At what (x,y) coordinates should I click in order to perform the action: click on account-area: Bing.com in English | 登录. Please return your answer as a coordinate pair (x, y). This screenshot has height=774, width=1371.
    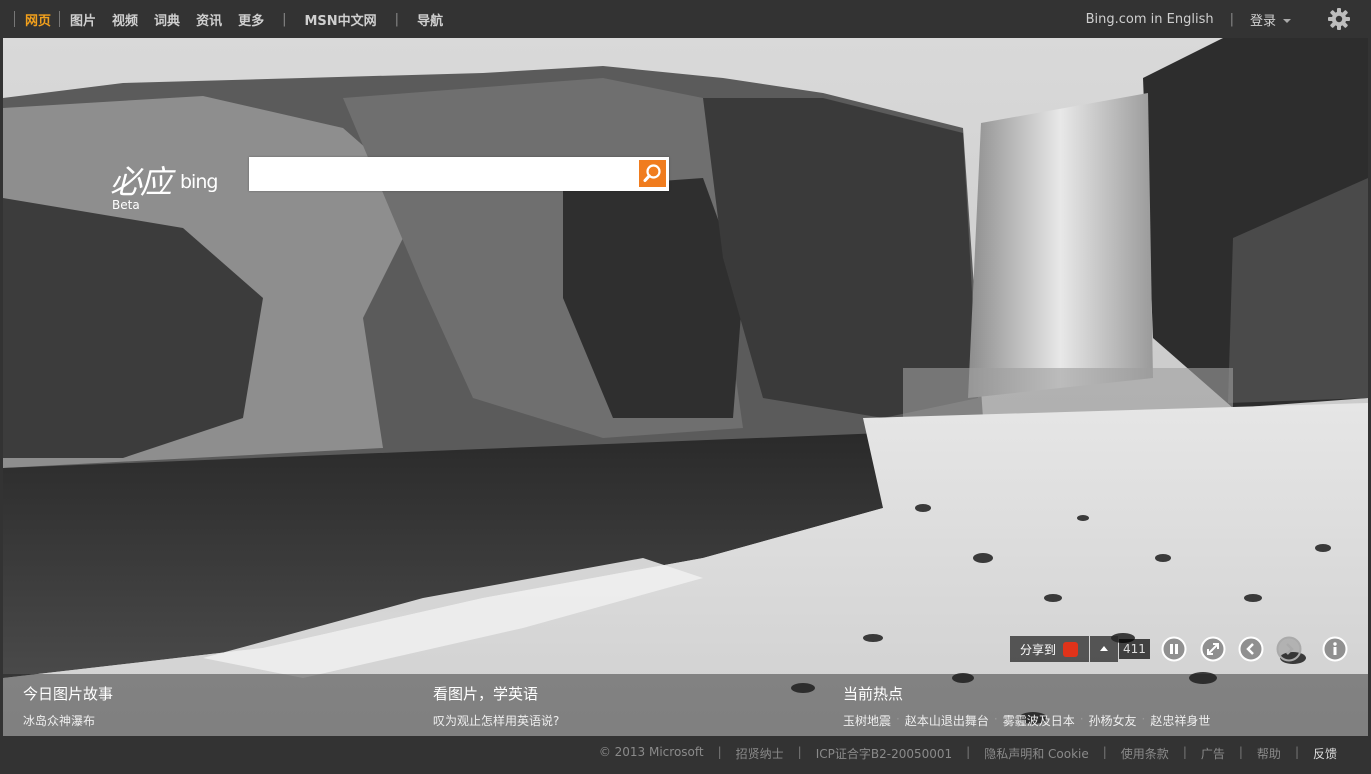
    Looking at the image, I should click on (1228, 19).